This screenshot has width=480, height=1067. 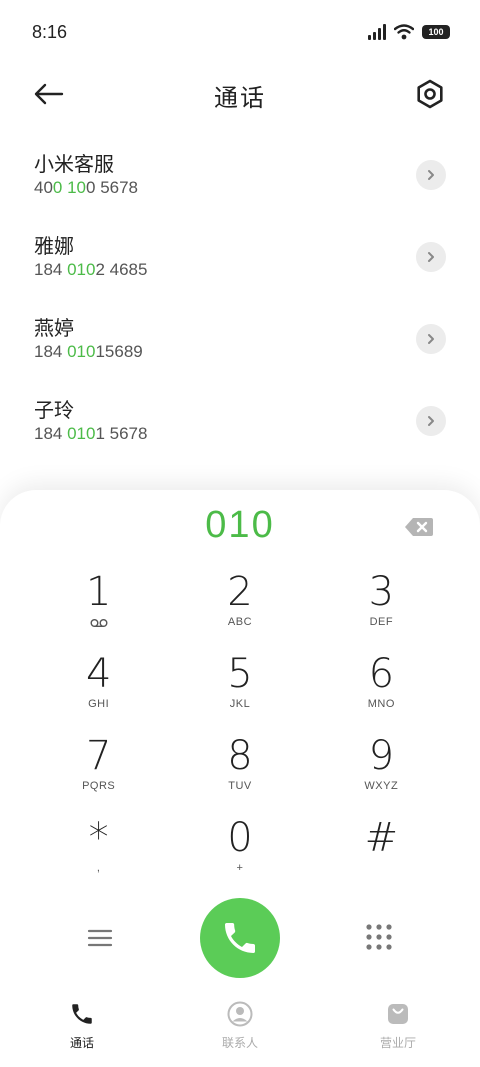 I want to click on key-7: 7 PQRS, so click(x=98, y=775).